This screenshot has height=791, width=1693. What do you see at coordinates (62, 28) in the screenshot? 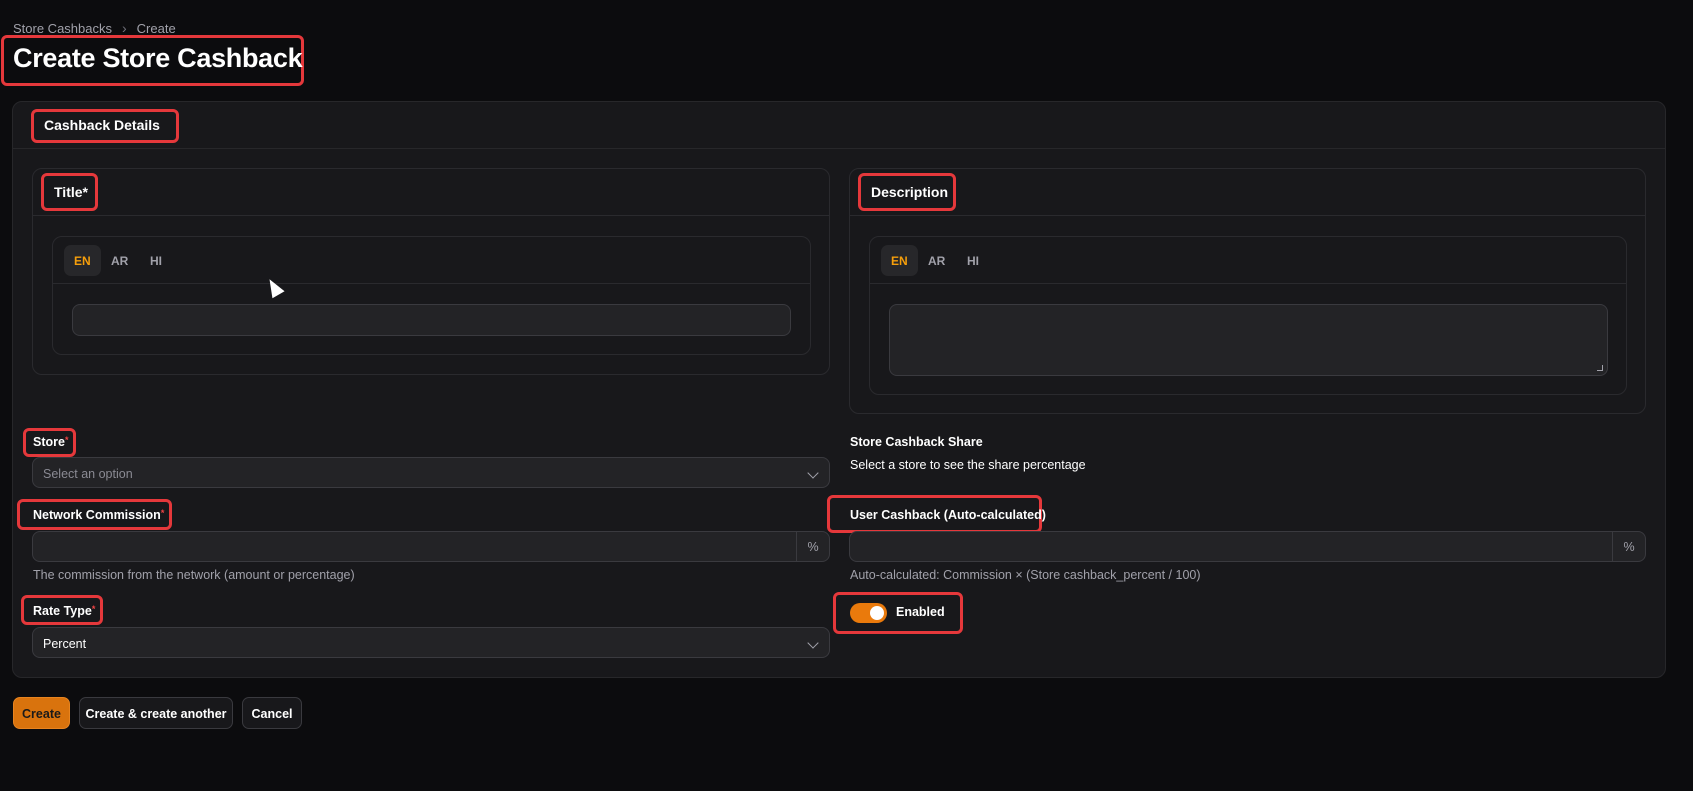
I see `breadcrumb-parent-link: Store Cashbacks` at bounding box center [62, 28].